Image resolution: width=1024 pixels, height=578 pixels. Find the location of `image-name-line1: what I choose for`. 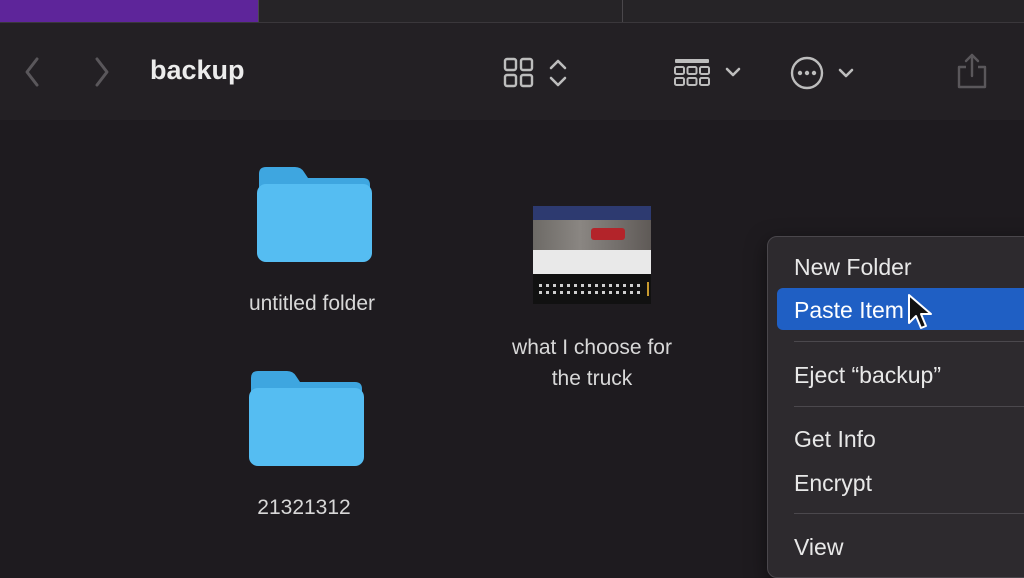

image-name-line1: what I choose for is located at coordinates (592, 348).